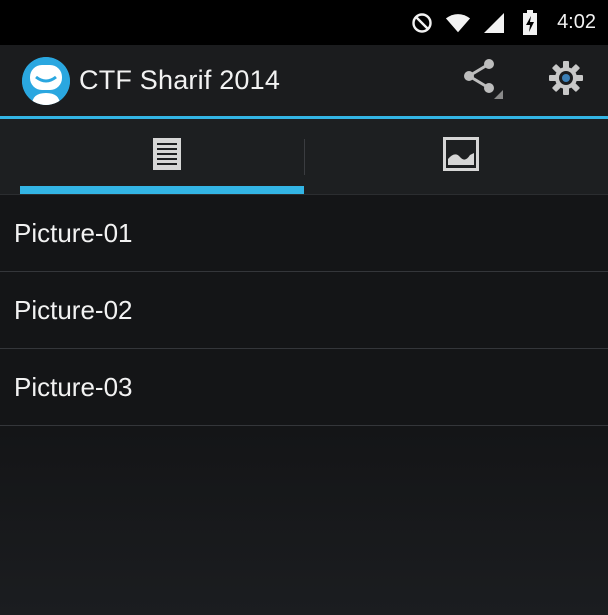 The image size is (608, 615). Describe the element at coordinates (162, 190) in the screenshot. I see `selected-tab-indicator` at that location.